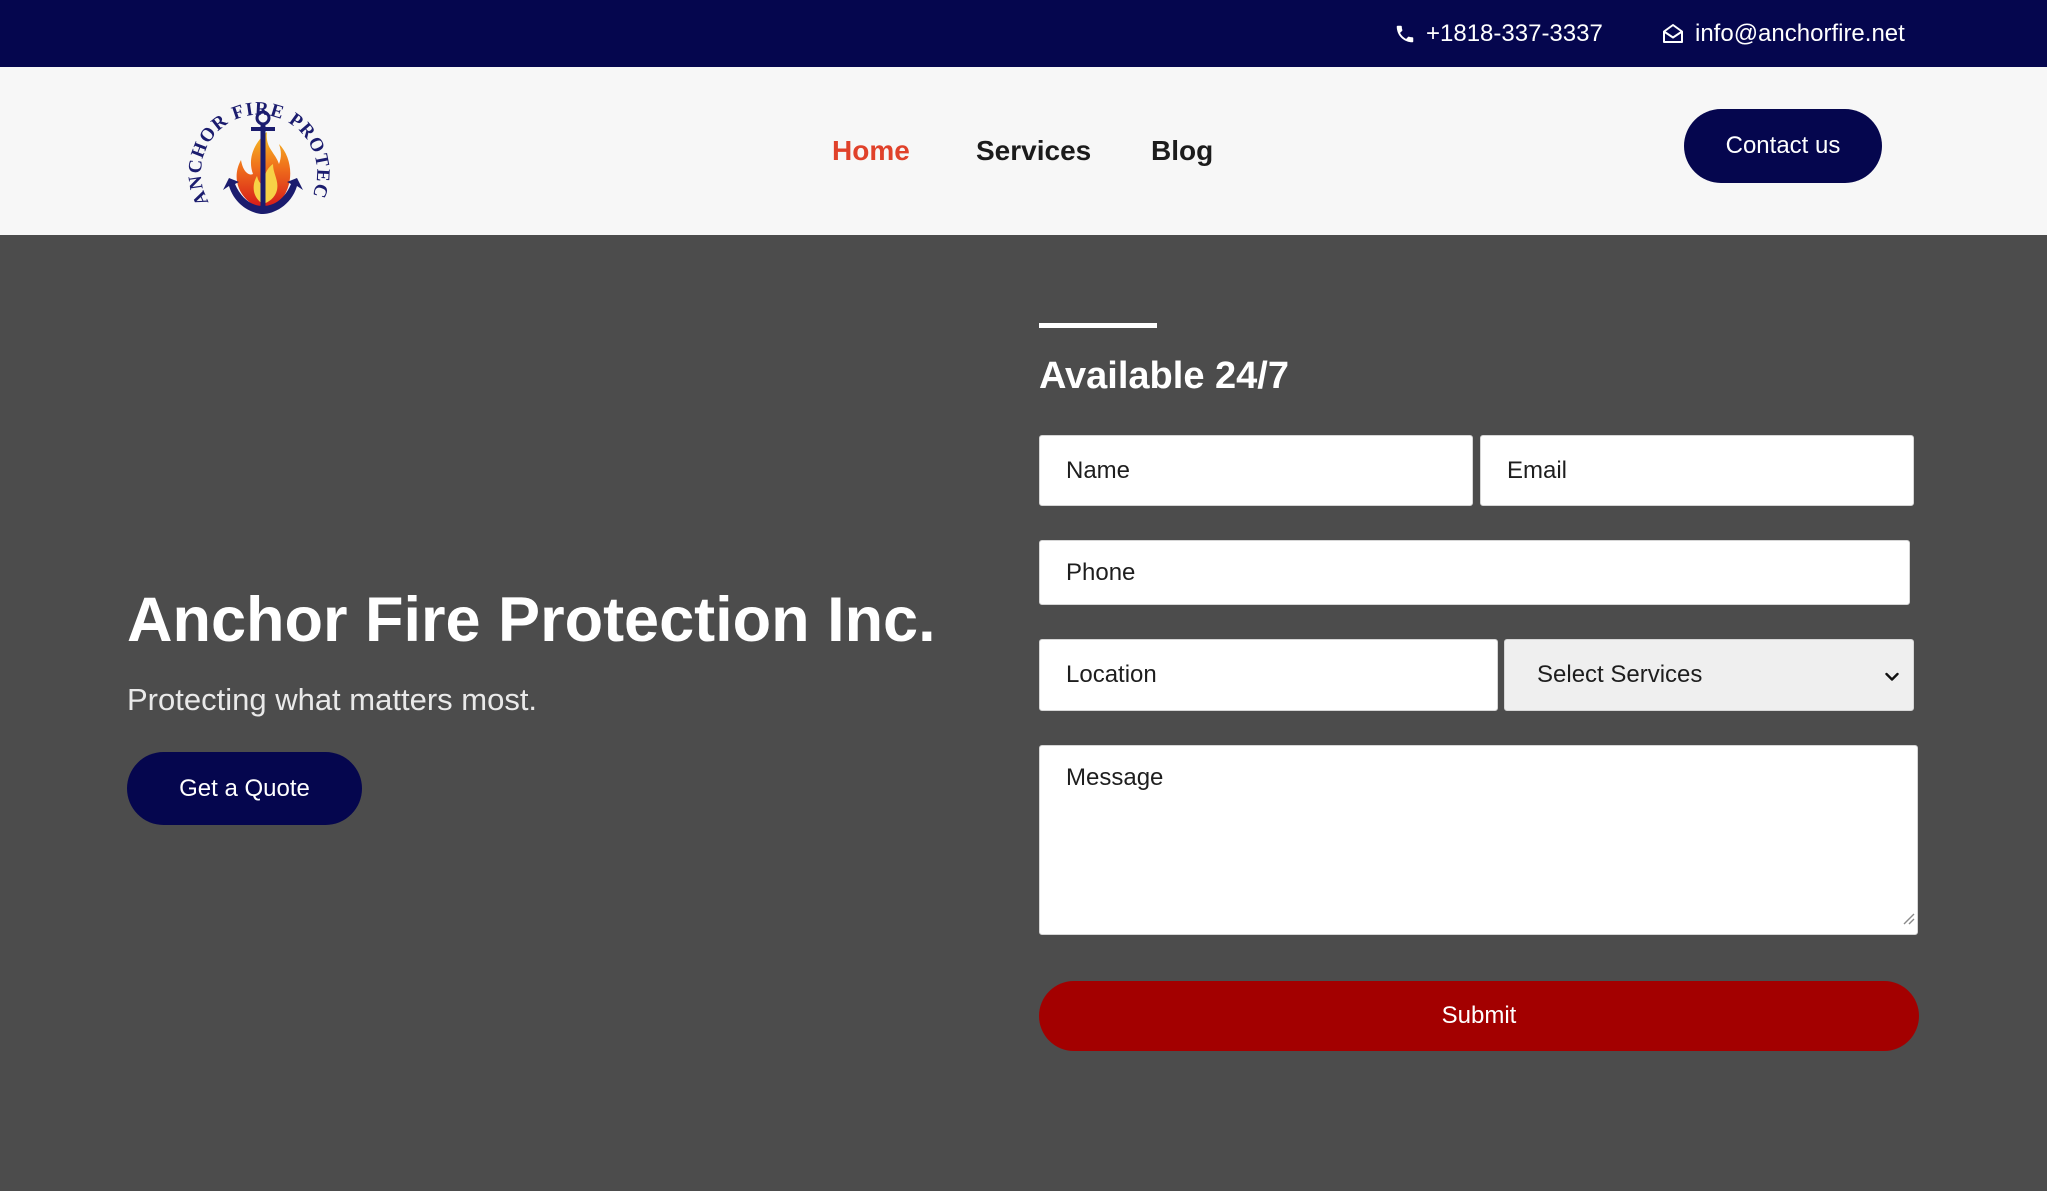 The height and width of the screenshot is (1191, 2047). I want to click on services-select-value: Select Services, so click(1620, 674).